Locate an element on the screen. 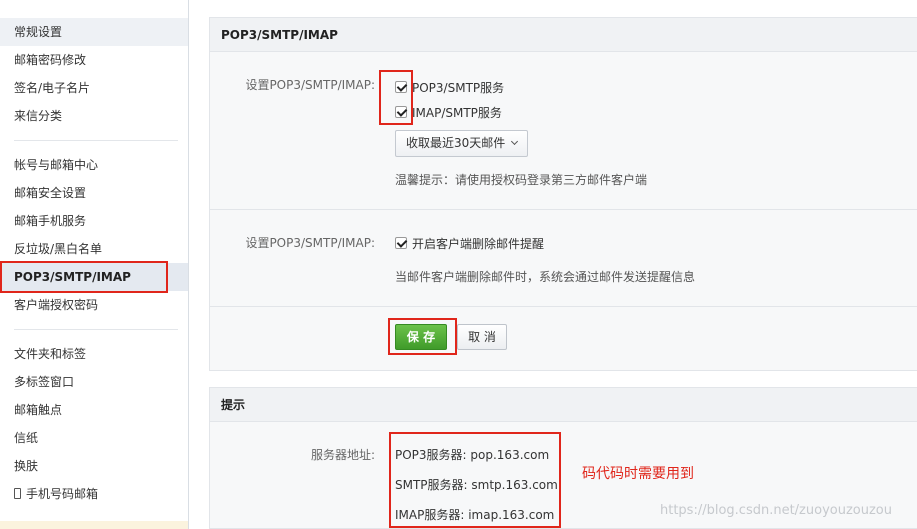 Image resolution: width=917 pixels, height=529 pixels. sidebar-item-antispam: 反垃圾/黑白名单 is located at coordinates (94, 249).